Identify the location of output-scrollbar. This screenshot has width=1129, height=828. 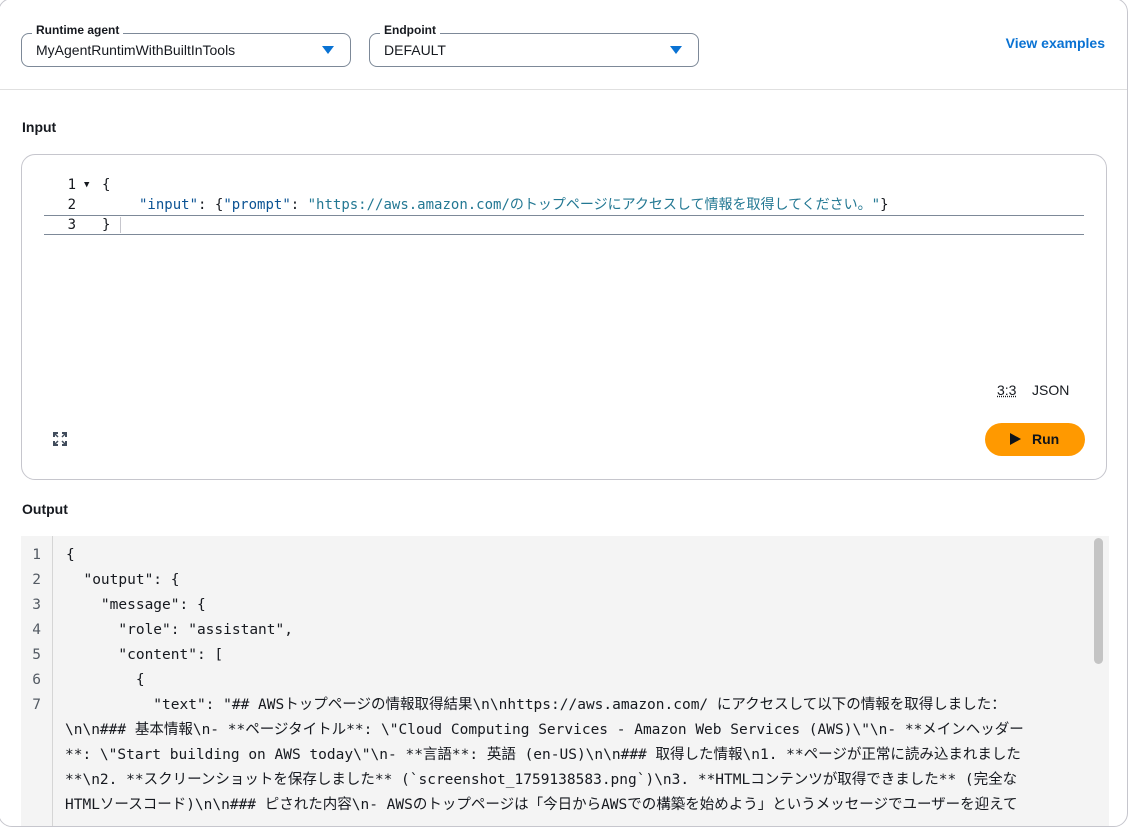
(1098, 601).